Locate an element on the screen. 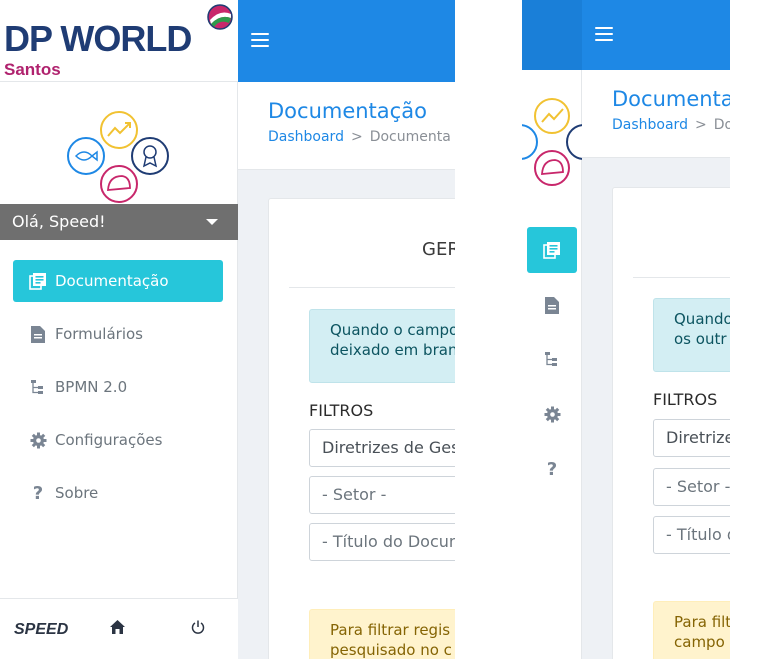 Image resolution: width=777 pixels, height=659 pixels. breadcrumb: Dashboard > Do is located at coordinates (671, 125).